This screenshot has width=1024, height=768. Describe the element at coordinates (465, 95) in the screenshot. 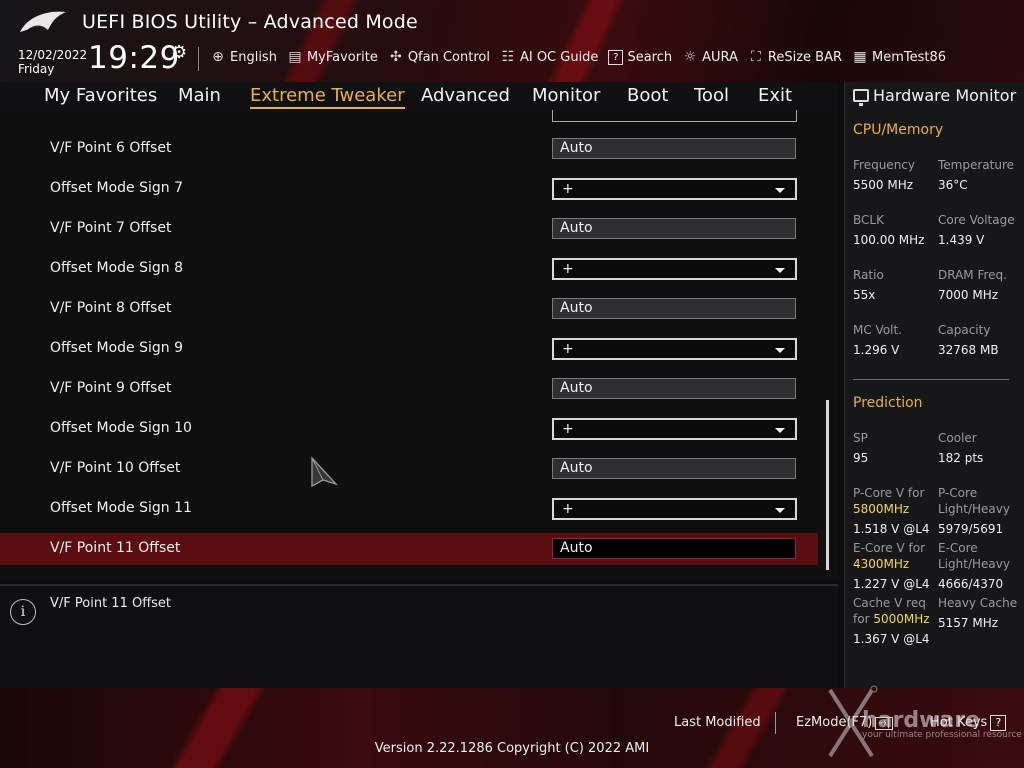

I see `tab-advanced: Advanced` at that location.